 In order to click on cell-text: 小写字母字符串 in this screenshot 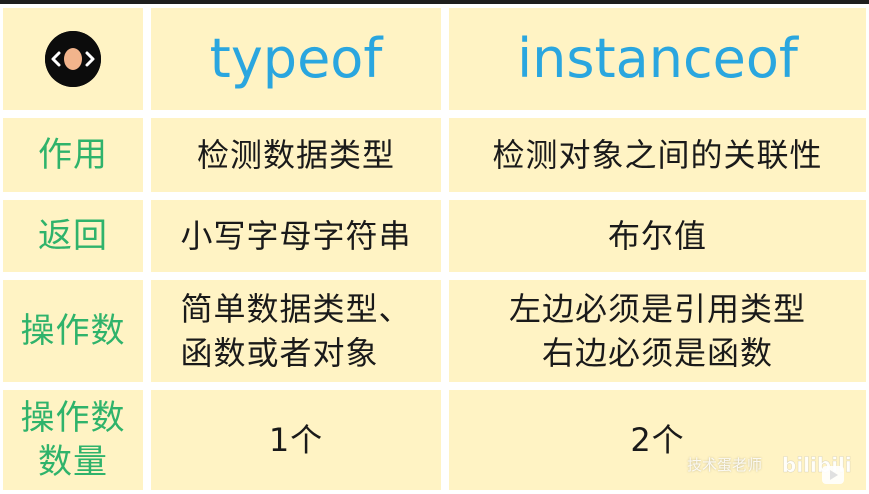, I will do `click(296, 236)`.